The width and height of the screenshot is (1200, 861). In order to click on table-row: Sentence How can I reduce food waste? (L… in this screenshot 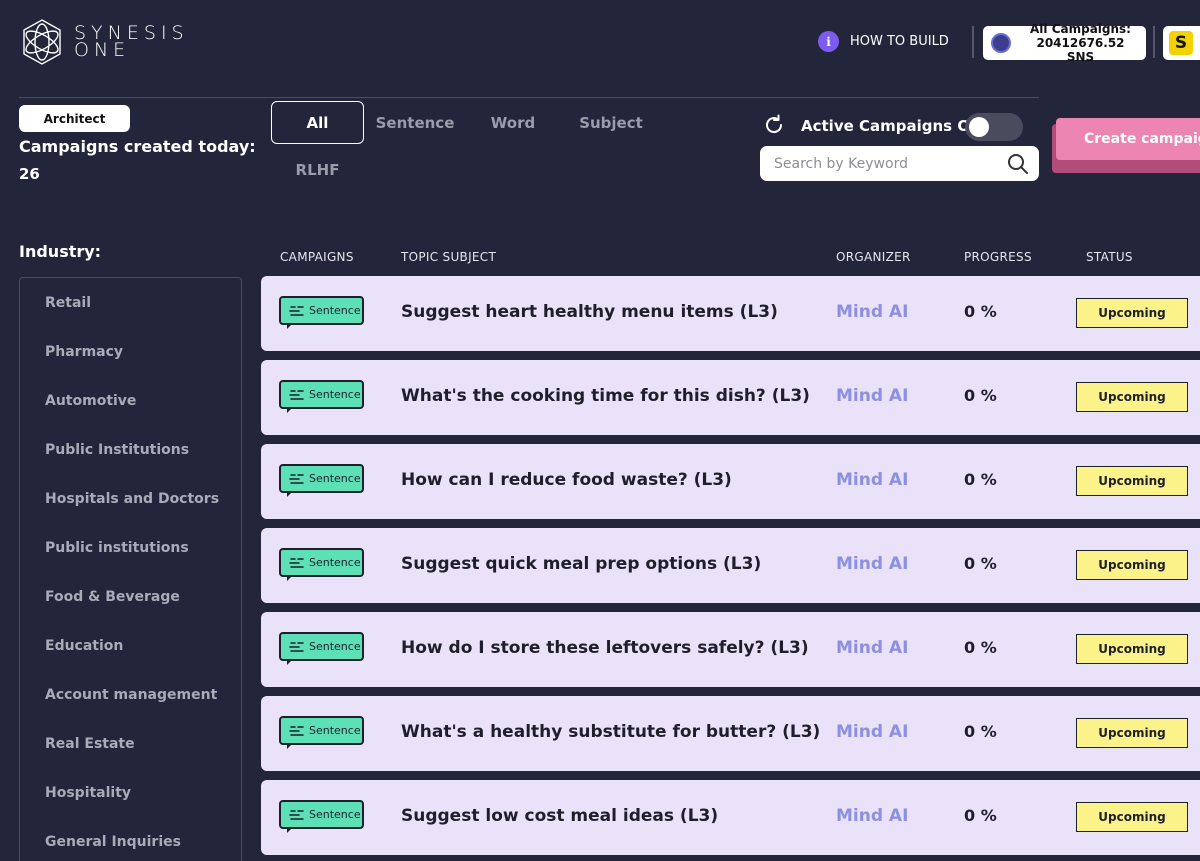, I will do `click(730, 481)`.